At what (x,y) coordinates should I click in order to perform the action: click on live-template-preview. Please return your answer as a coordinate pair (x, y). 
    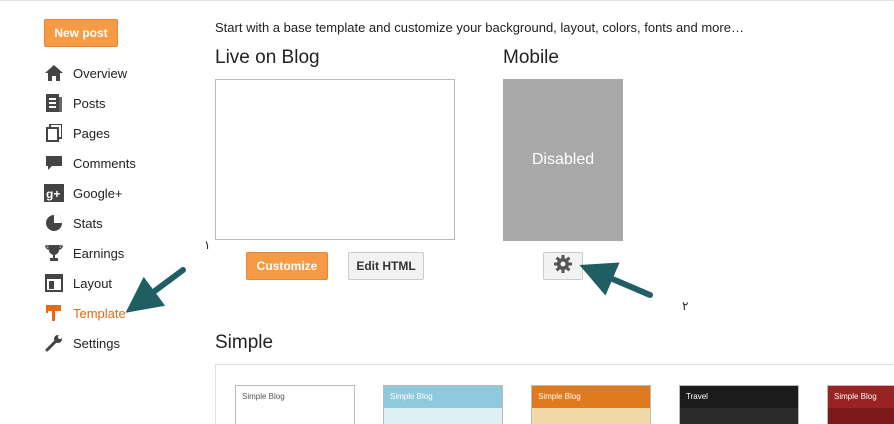
    Looking at the image, I should click on (335, 159).